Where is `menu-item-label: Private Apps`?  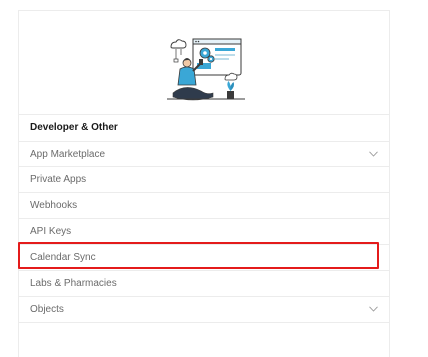
menu-item-label: Private Apps is located at coordinates (58, 179).